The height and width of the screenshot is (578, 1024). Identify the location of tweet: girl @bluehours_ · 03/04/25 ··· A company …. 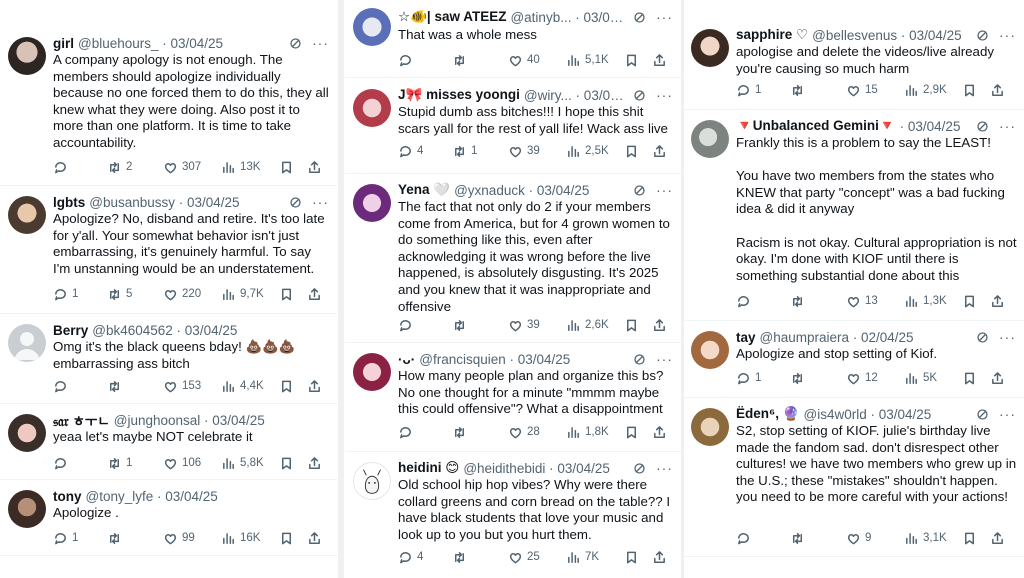
(168, 107).